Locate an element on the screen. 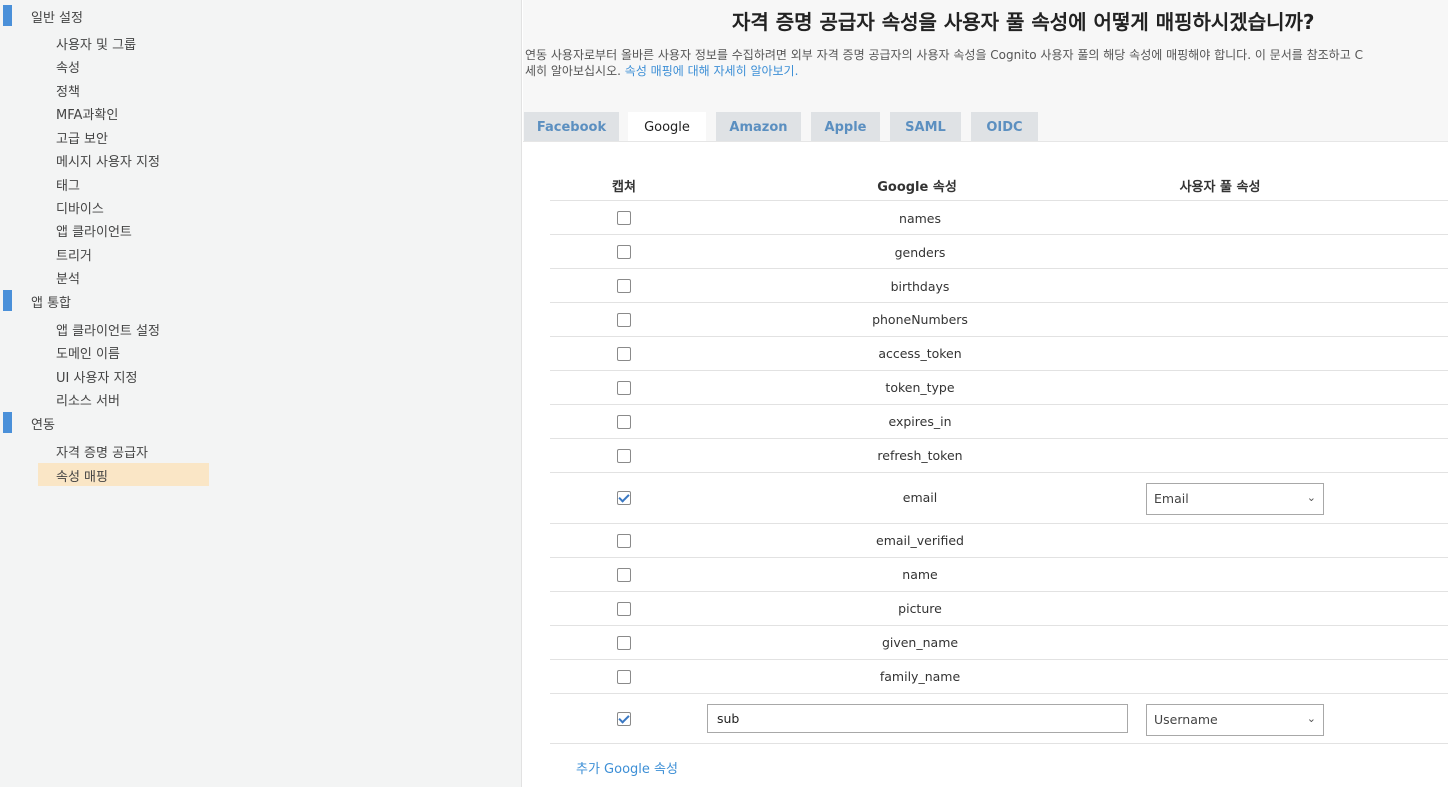 The height and width of the screenshot is (787, 1448). table-row: picture is located at coordinates (999, 608).